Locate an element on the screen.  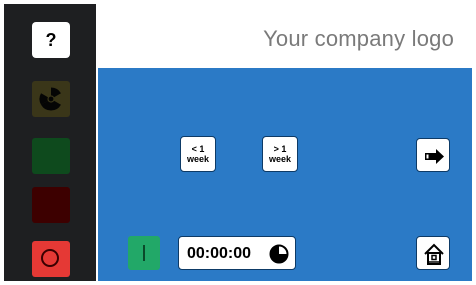
next-week-line1: > 1 is located at coordinates (280, 149).